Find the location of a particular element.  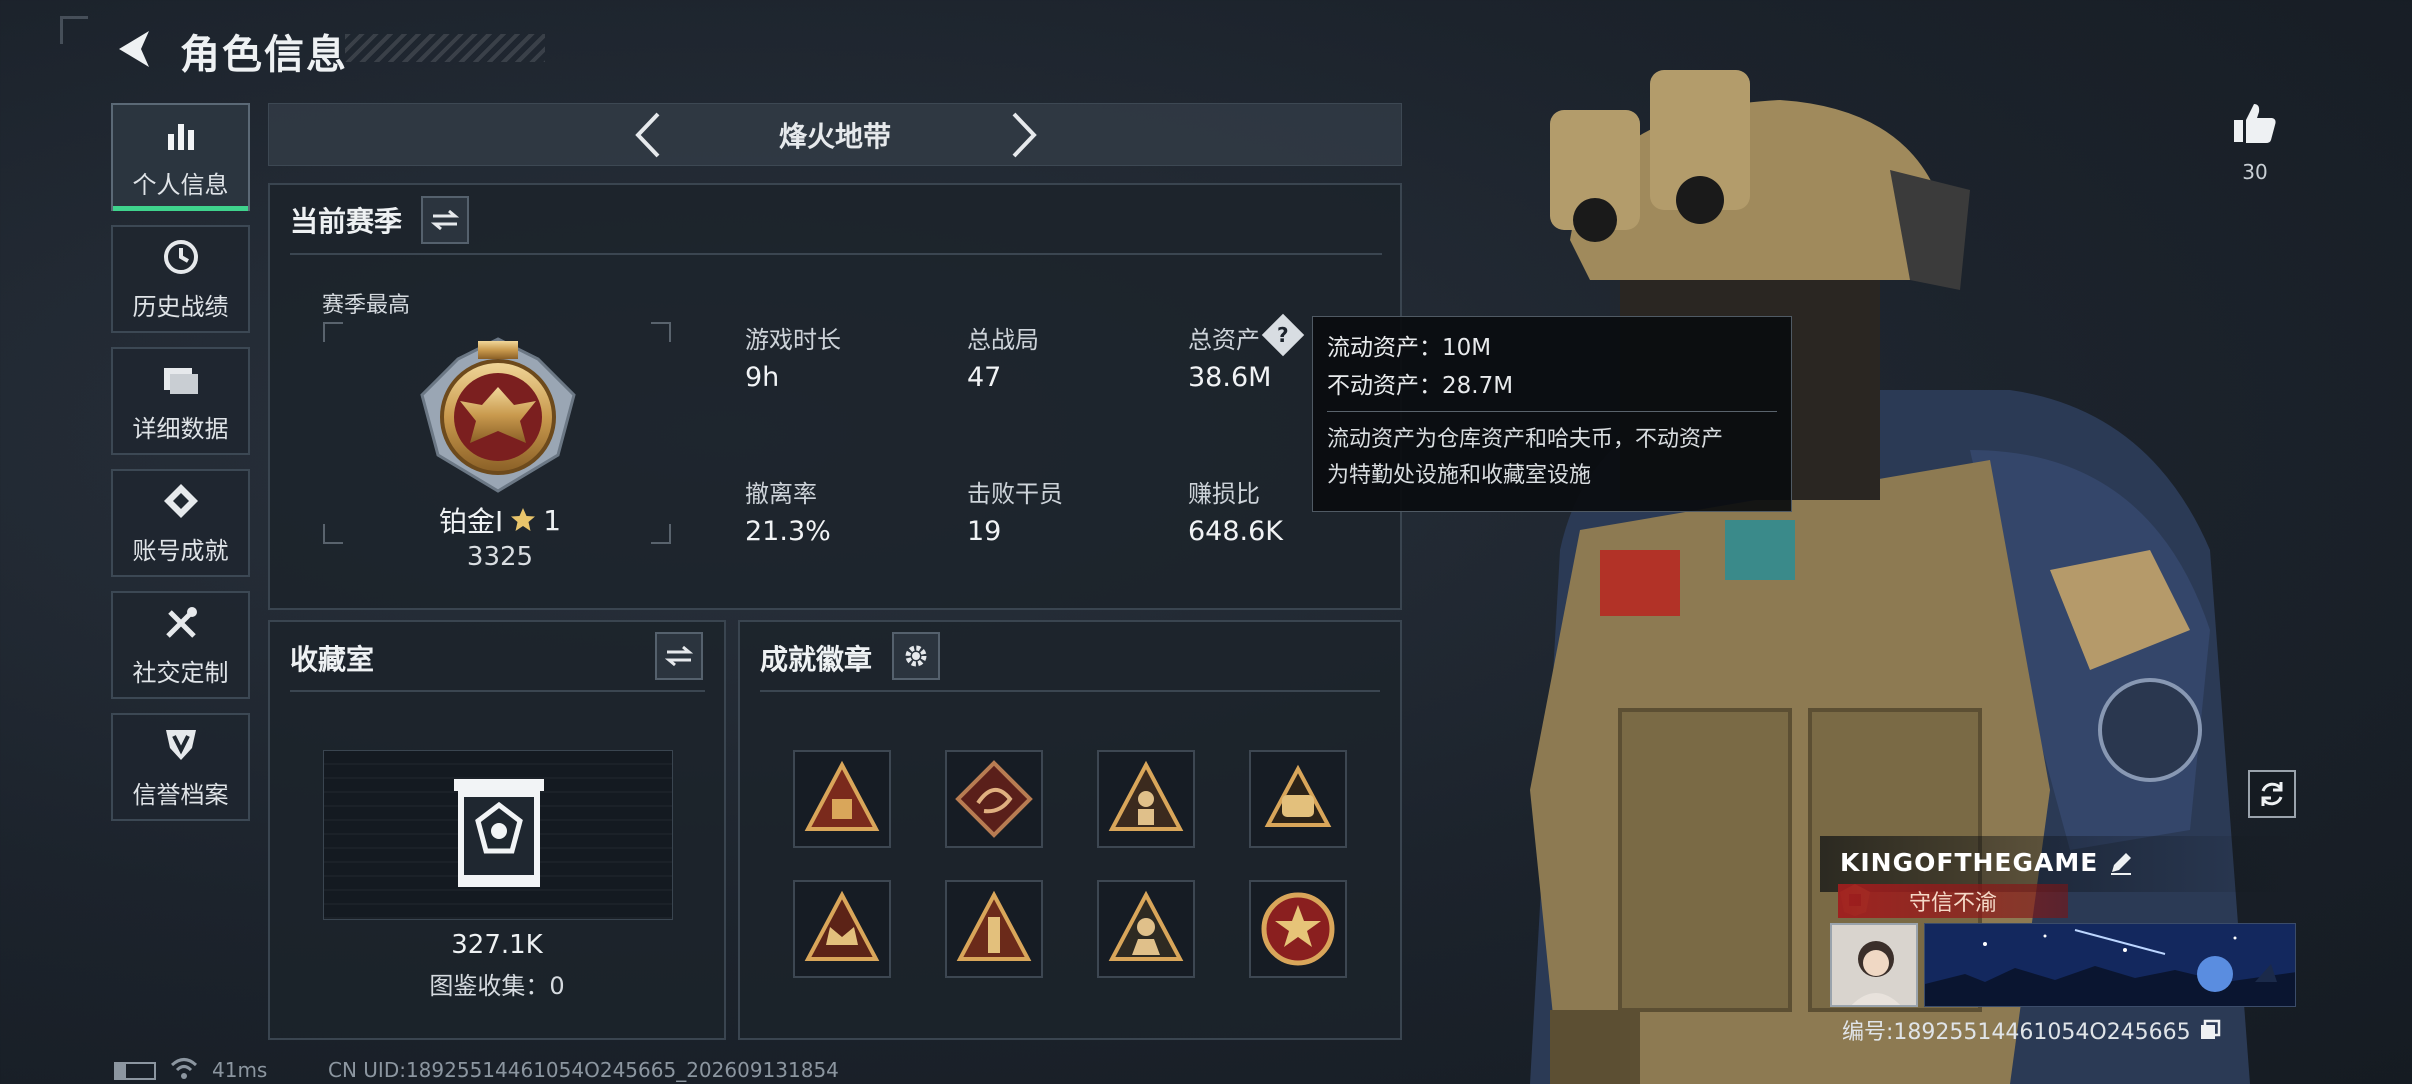

chevron-left-icon is located at coordinates (647, 135).